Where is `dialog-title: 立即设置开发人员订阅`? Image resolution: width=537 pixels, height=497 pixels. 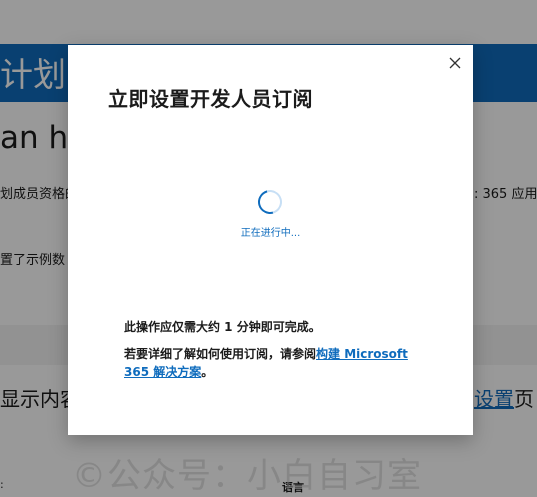 dialog-title: 立即设置开发人员订阅 is located at coordinates (210, 99).